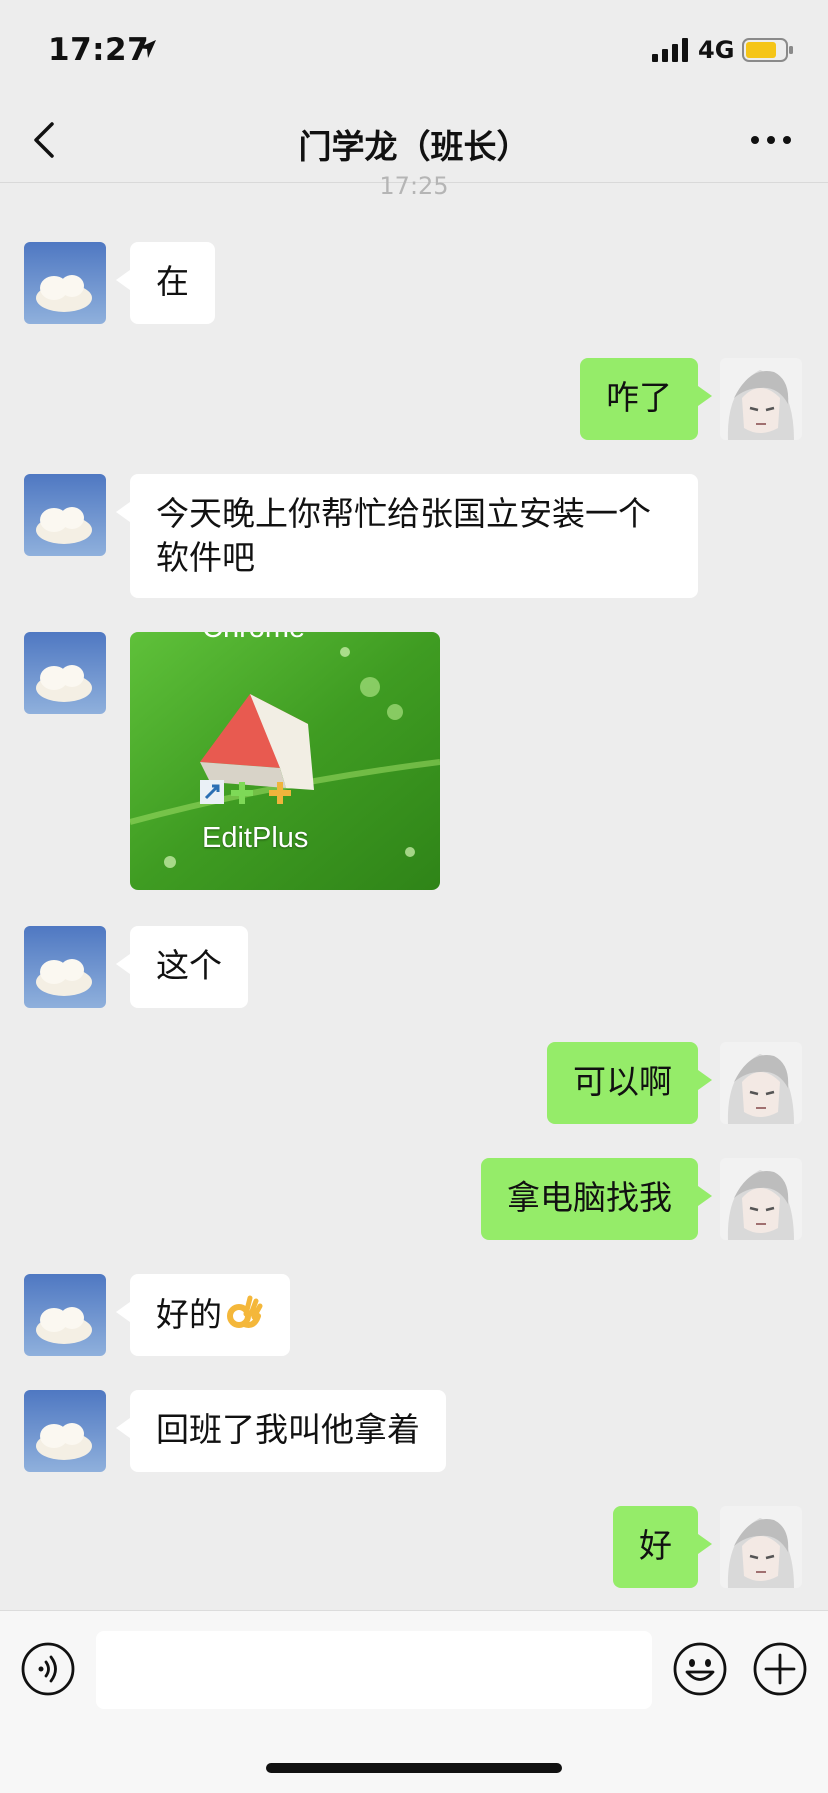 This screenshot has width=828, height=1793. What do you see at coordinates (646, 399) in the screenshot?
I see `message-bubble-sent: 咋了` at bounding box center [646, 399].